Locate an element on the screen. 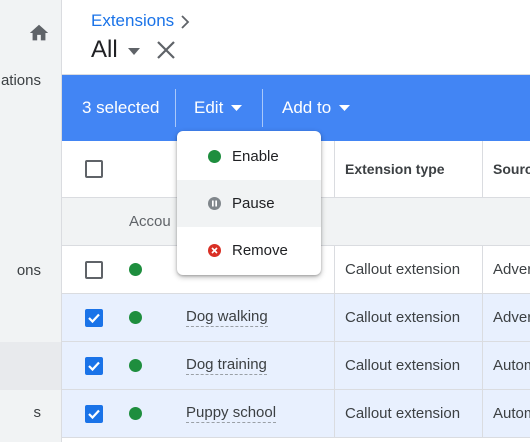 The image size is (530, 442). menu-item-remove: Remove is located at coordinates (249, 250).